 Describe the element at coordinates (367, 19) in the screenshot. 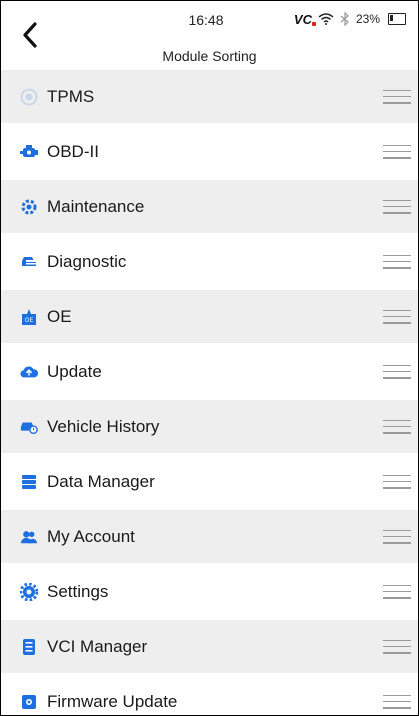

I see `battery-percent: 23%` at that location.